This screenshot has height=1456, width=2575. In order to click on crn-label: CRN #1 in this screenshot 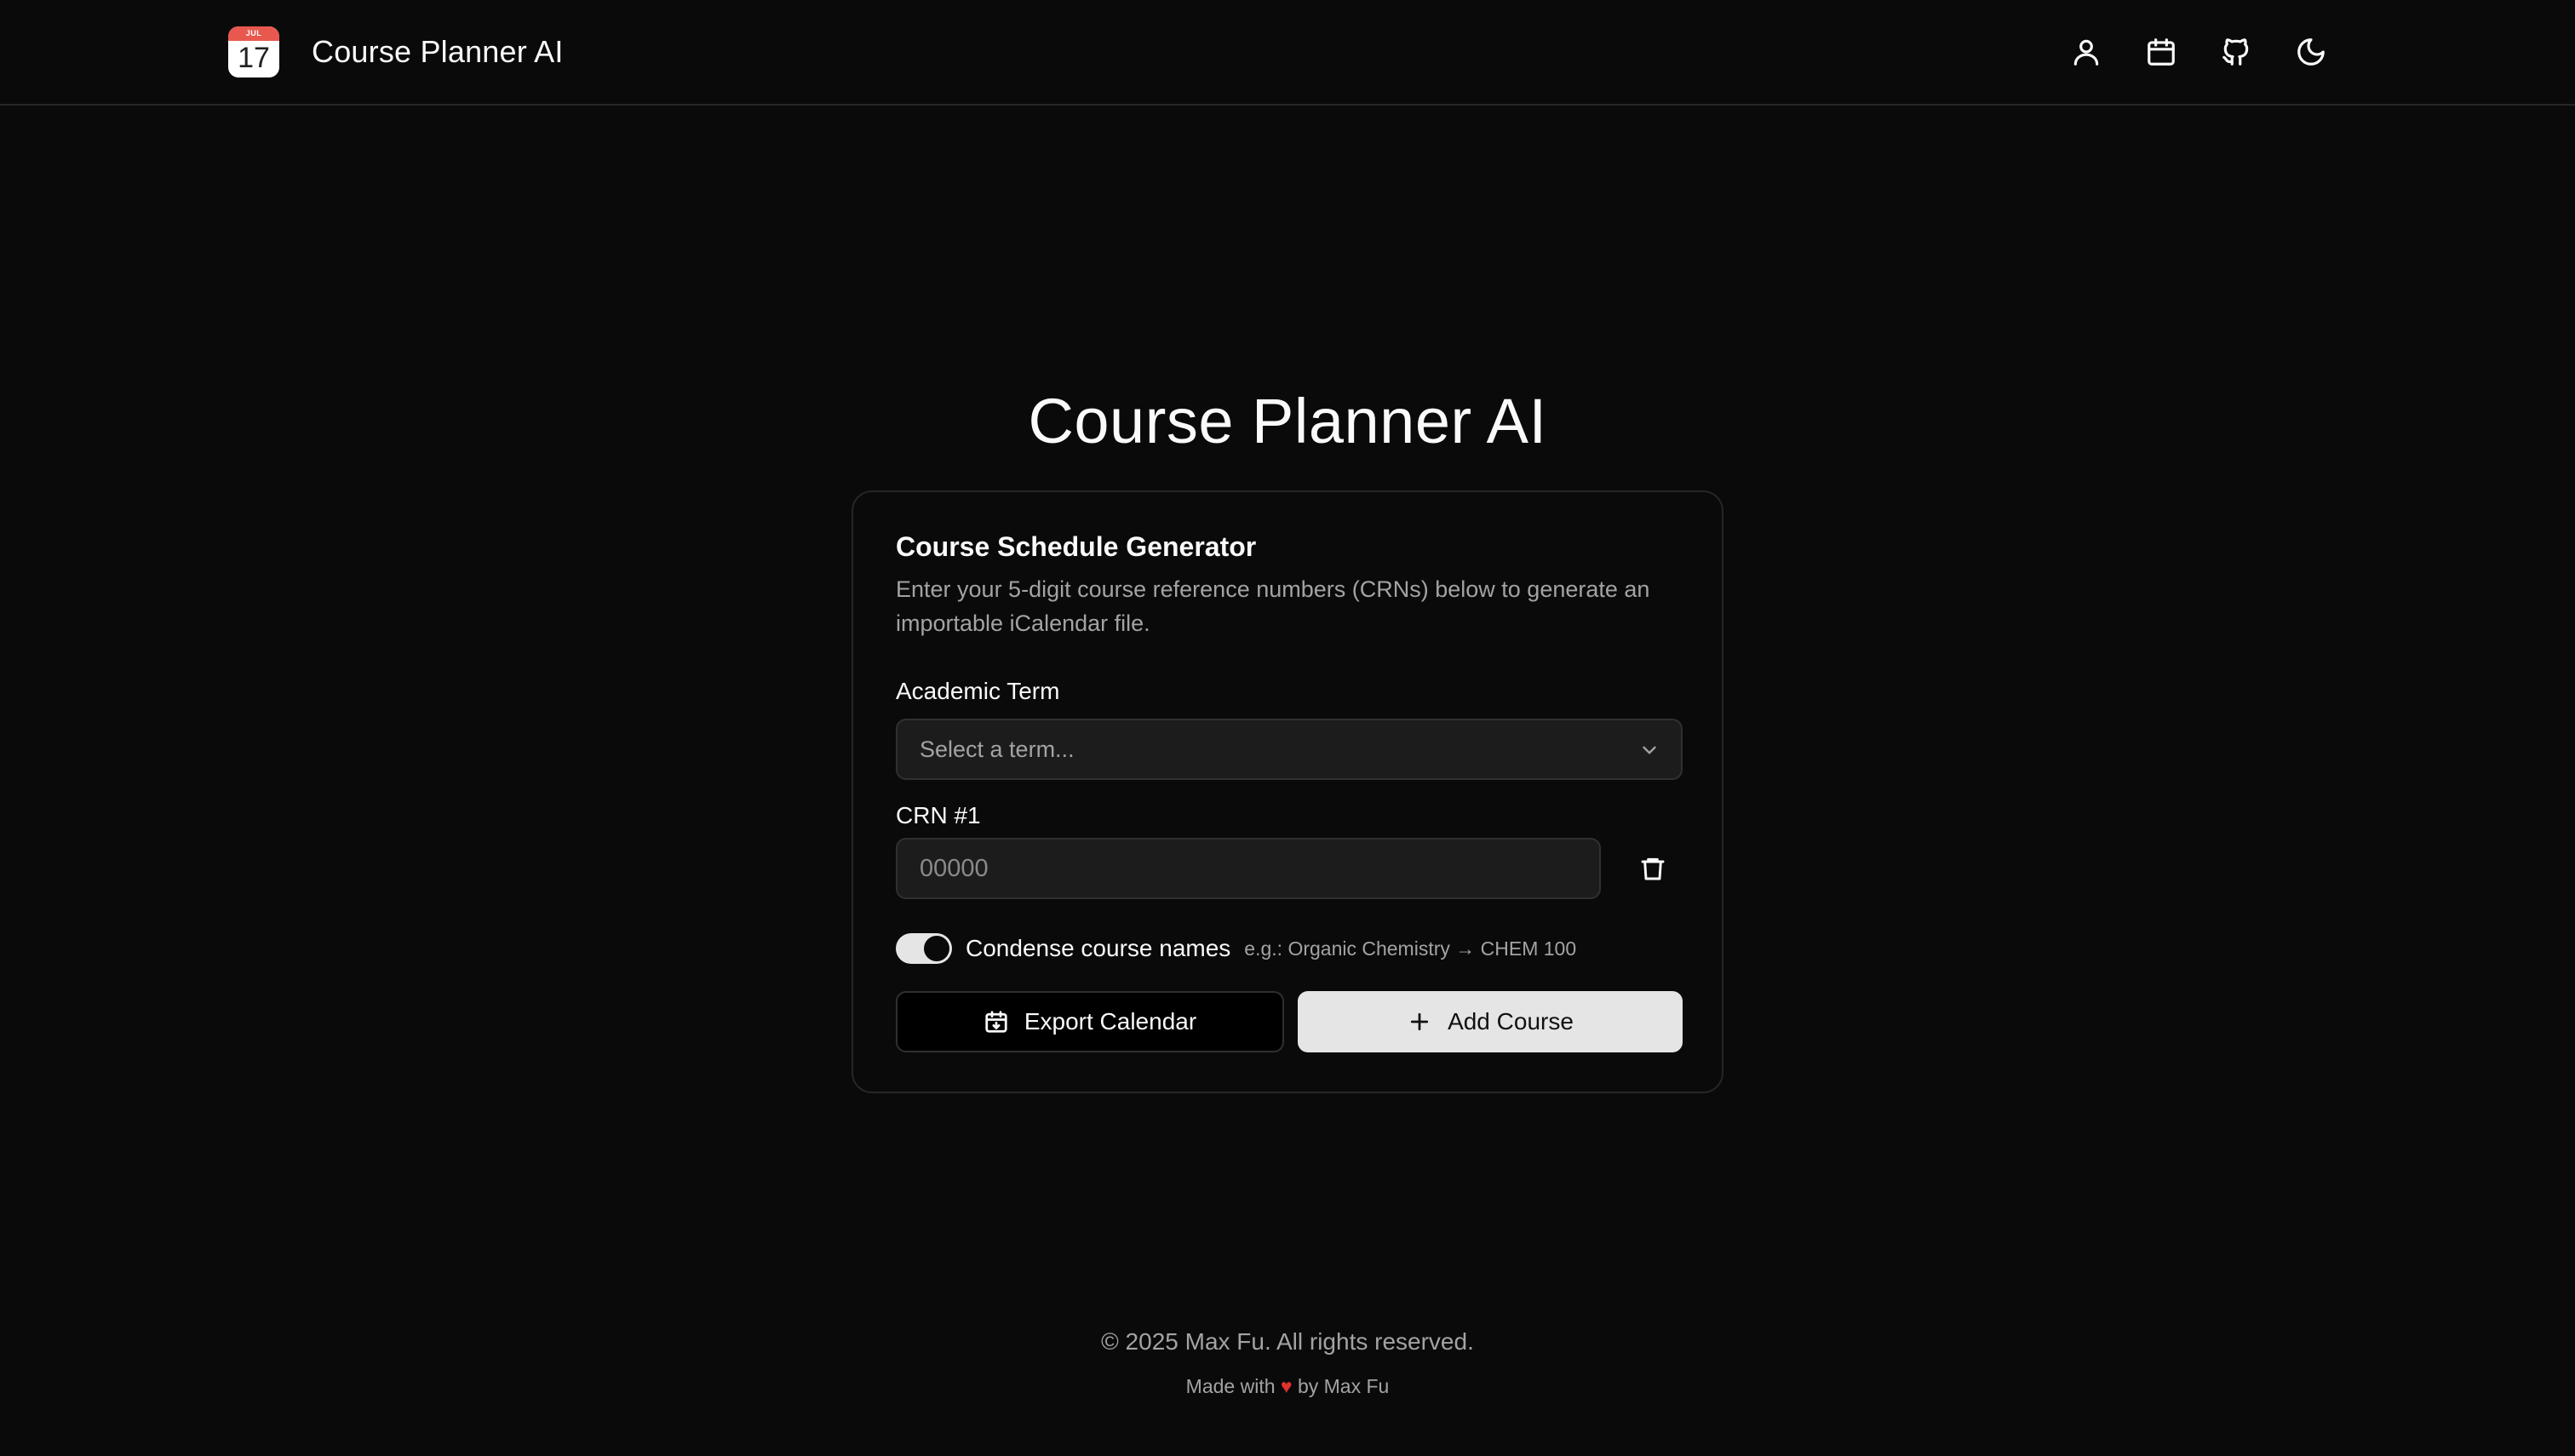, I will do `click(938, 815)`.